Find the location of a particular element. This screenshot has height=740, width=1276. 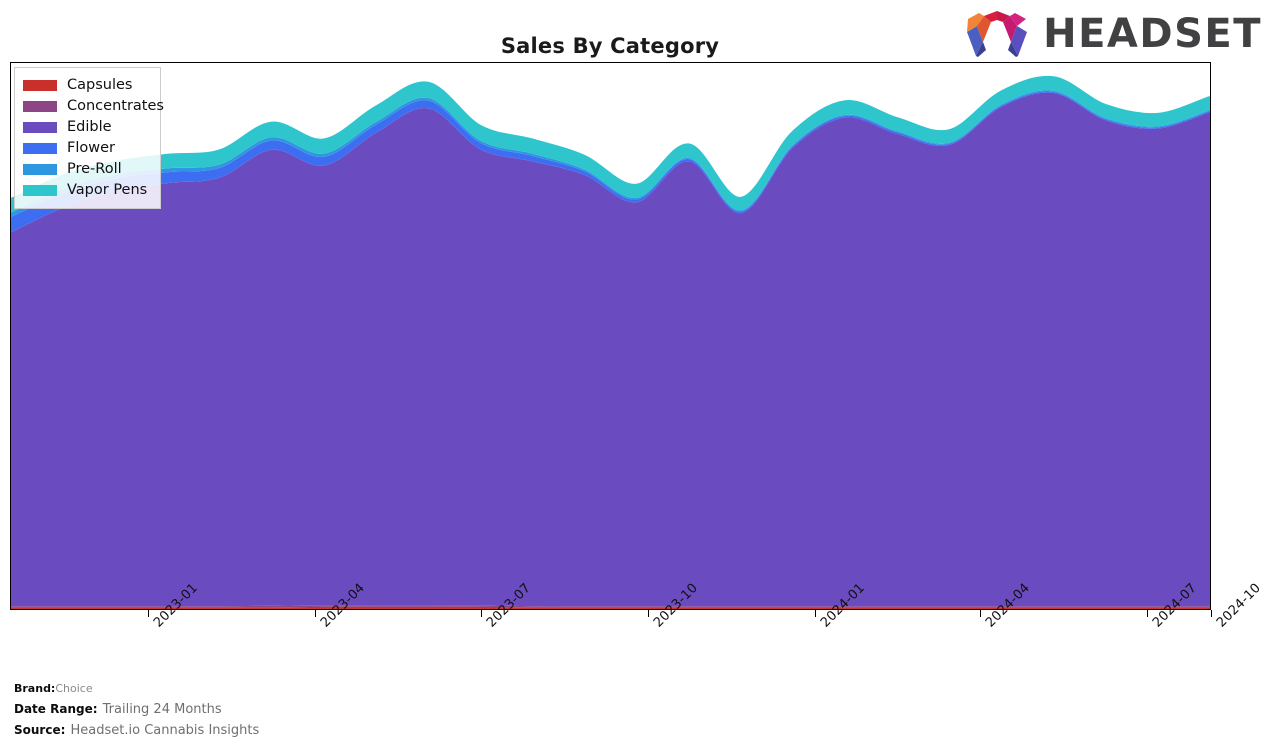

legend-label: Concentrates is located at coordinates (115, 106).